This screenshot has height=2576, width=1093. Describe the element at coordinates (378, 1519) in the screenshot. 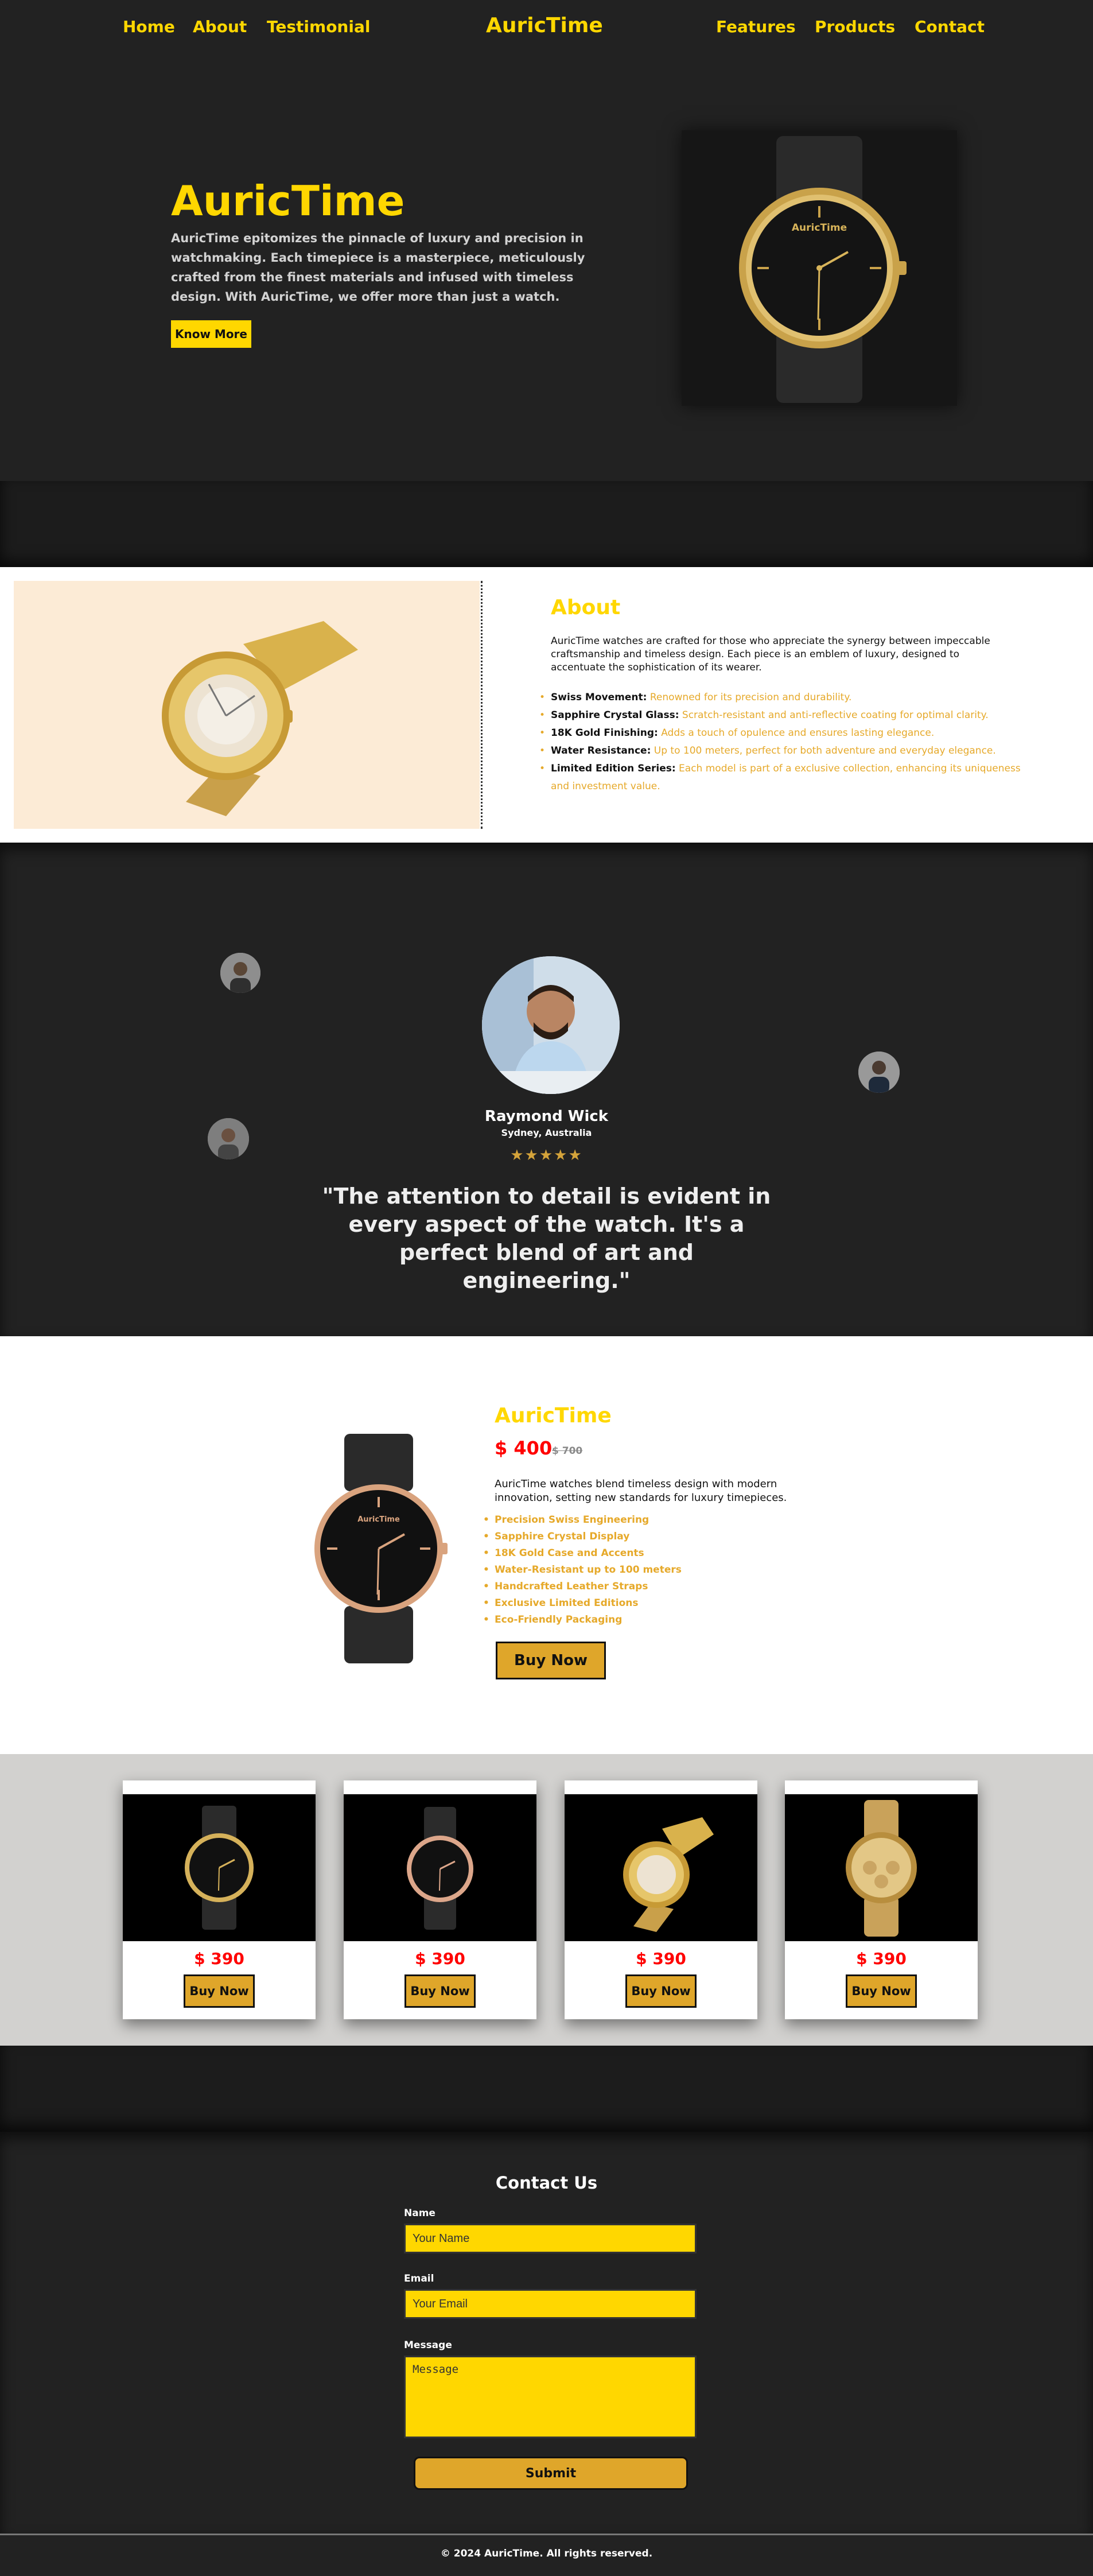

I see `product-watch-brand: AuricTime` at that location.